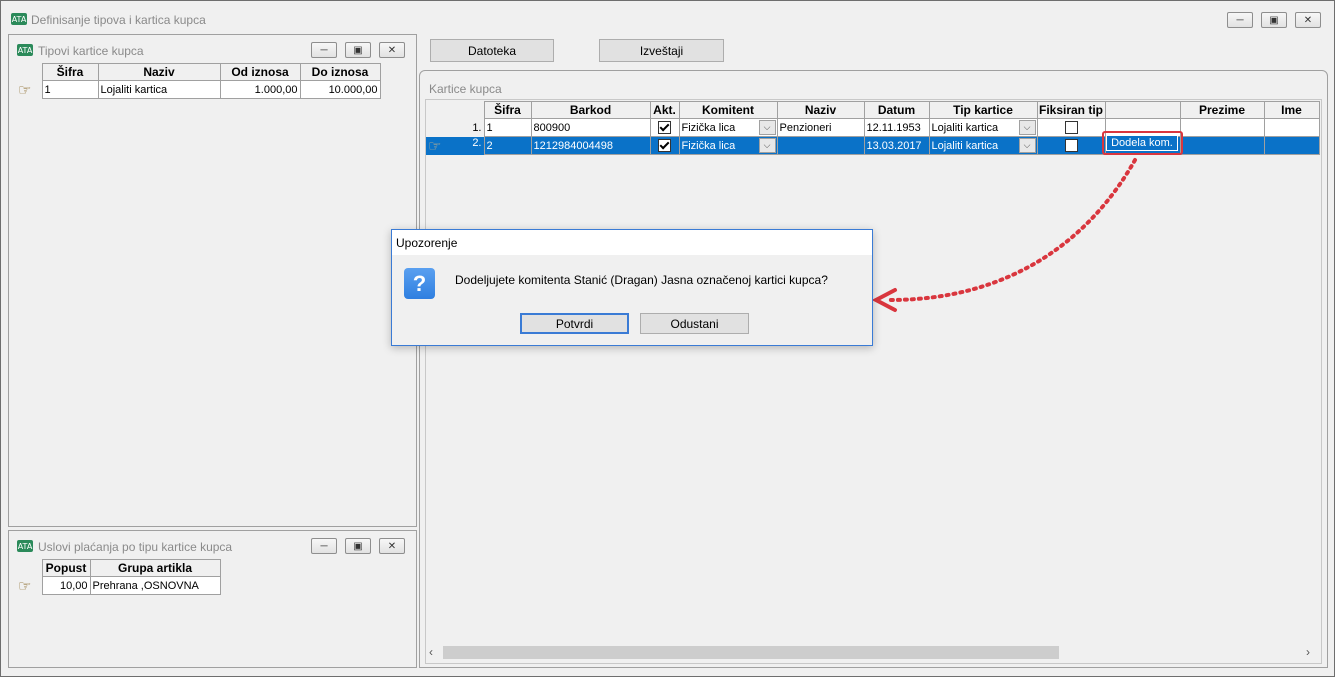 This screenshot has height=677, width=1335. What do you see at coordinates (574, 323) in the screenshot?
I see `potvrdi-button: Potvrdi` at bounding box center [574, 323].